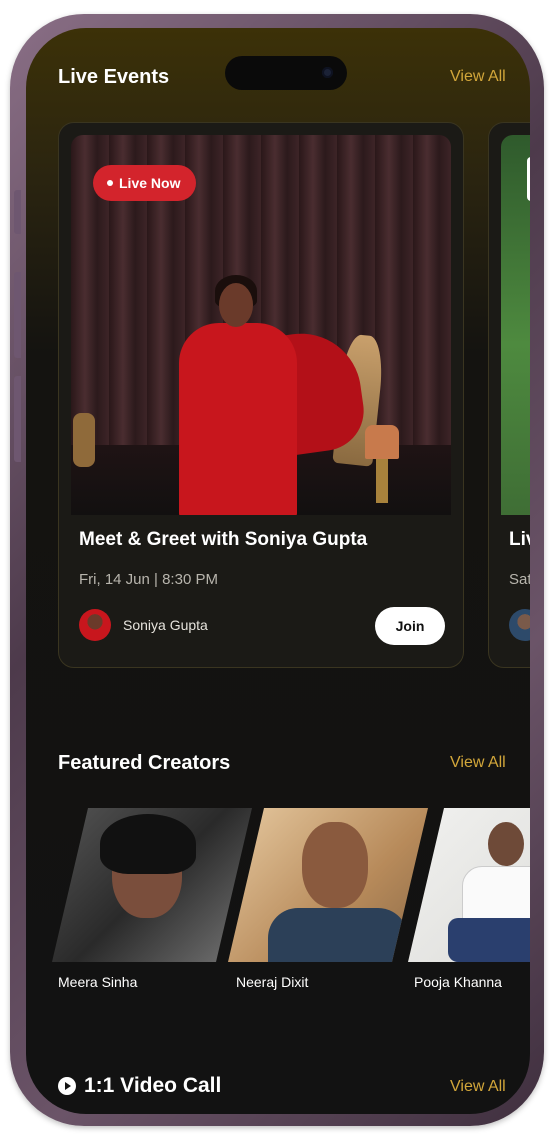 Image resolution: width=556 pixels, height=1134 pixels. Describe the element at coordinates (478, 1087) in the screenshot. I see `video-call-view-all: View All` at that location.